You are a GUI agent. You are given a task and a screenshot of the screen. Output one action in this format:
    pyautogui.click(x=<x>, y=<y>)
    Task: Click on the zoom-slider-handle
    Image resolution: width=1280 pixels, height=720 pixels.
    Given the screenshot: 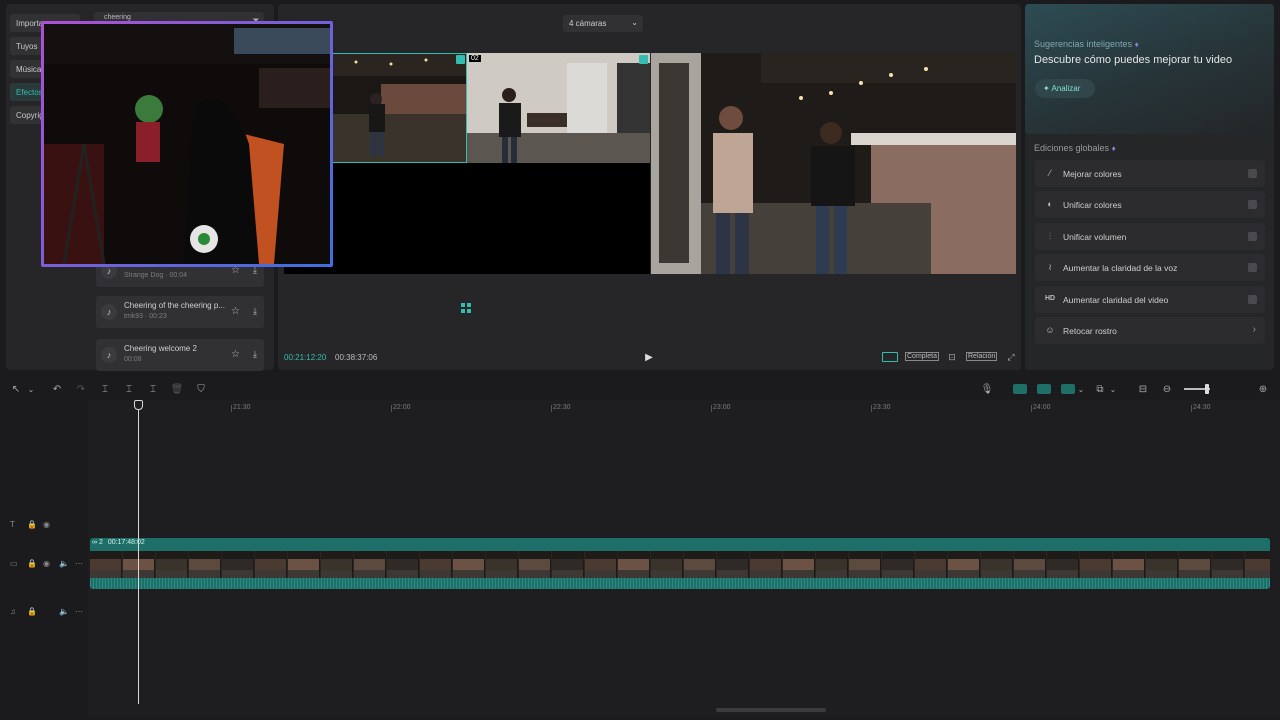 What is the action you would take?
    pyautogui.click(x=1207, y=389)
    